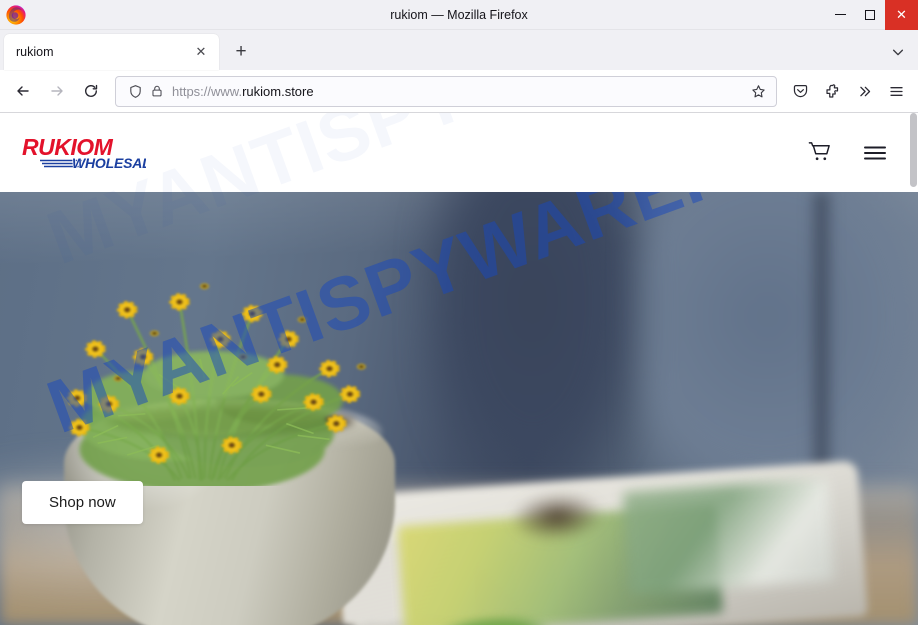  I want to click on back-button, so click(23, 91).